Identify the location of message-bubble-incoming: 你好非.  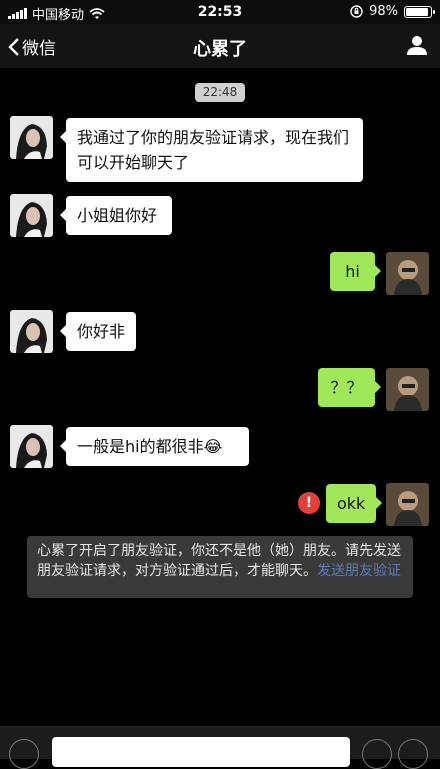
(98, 331).